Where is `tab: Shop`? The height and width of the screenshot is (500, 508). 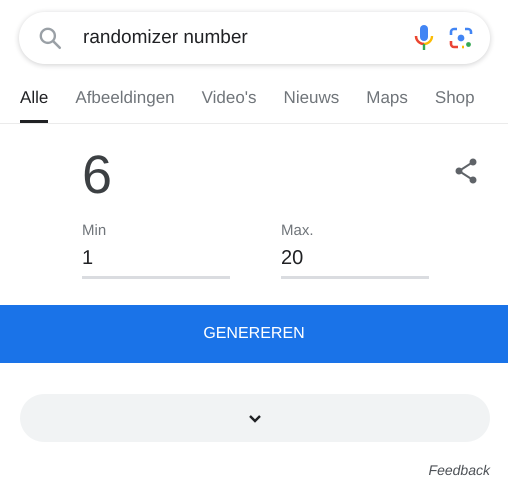
tab: Shop is located at coordinates (454, 103).